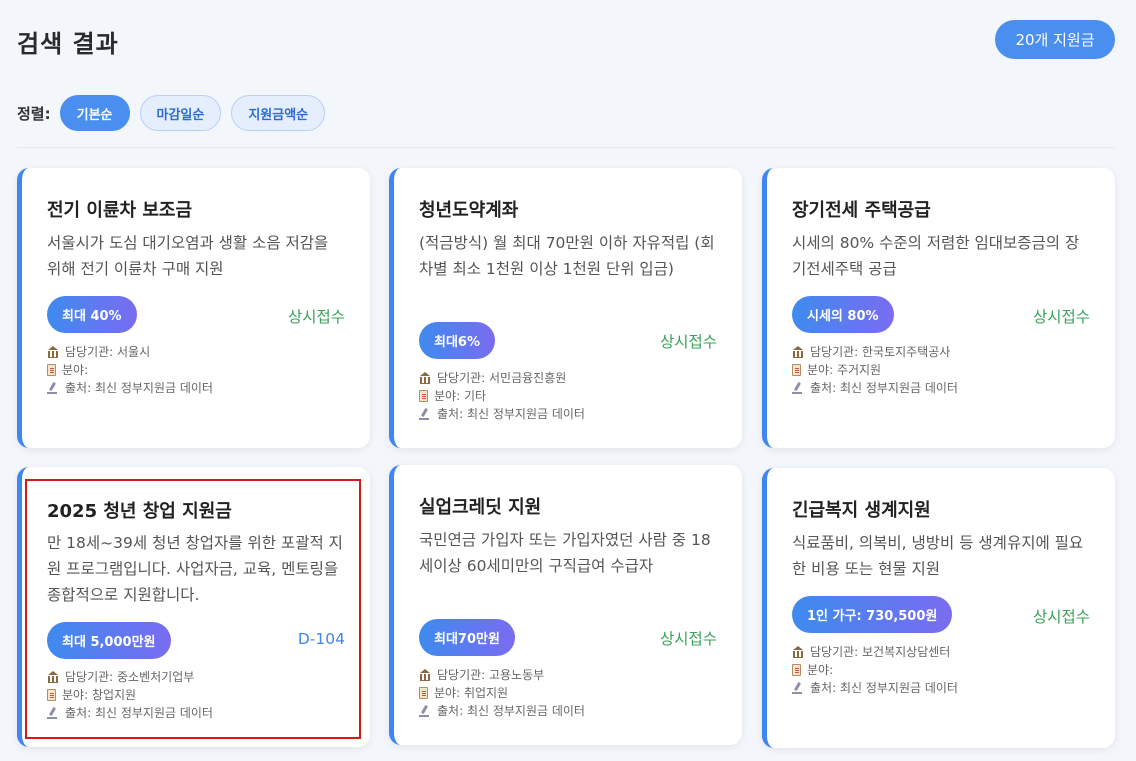 This screenshot has width=1136, height=761. I want to click on amount-badge: 시세의 80%, so click(843, 314).